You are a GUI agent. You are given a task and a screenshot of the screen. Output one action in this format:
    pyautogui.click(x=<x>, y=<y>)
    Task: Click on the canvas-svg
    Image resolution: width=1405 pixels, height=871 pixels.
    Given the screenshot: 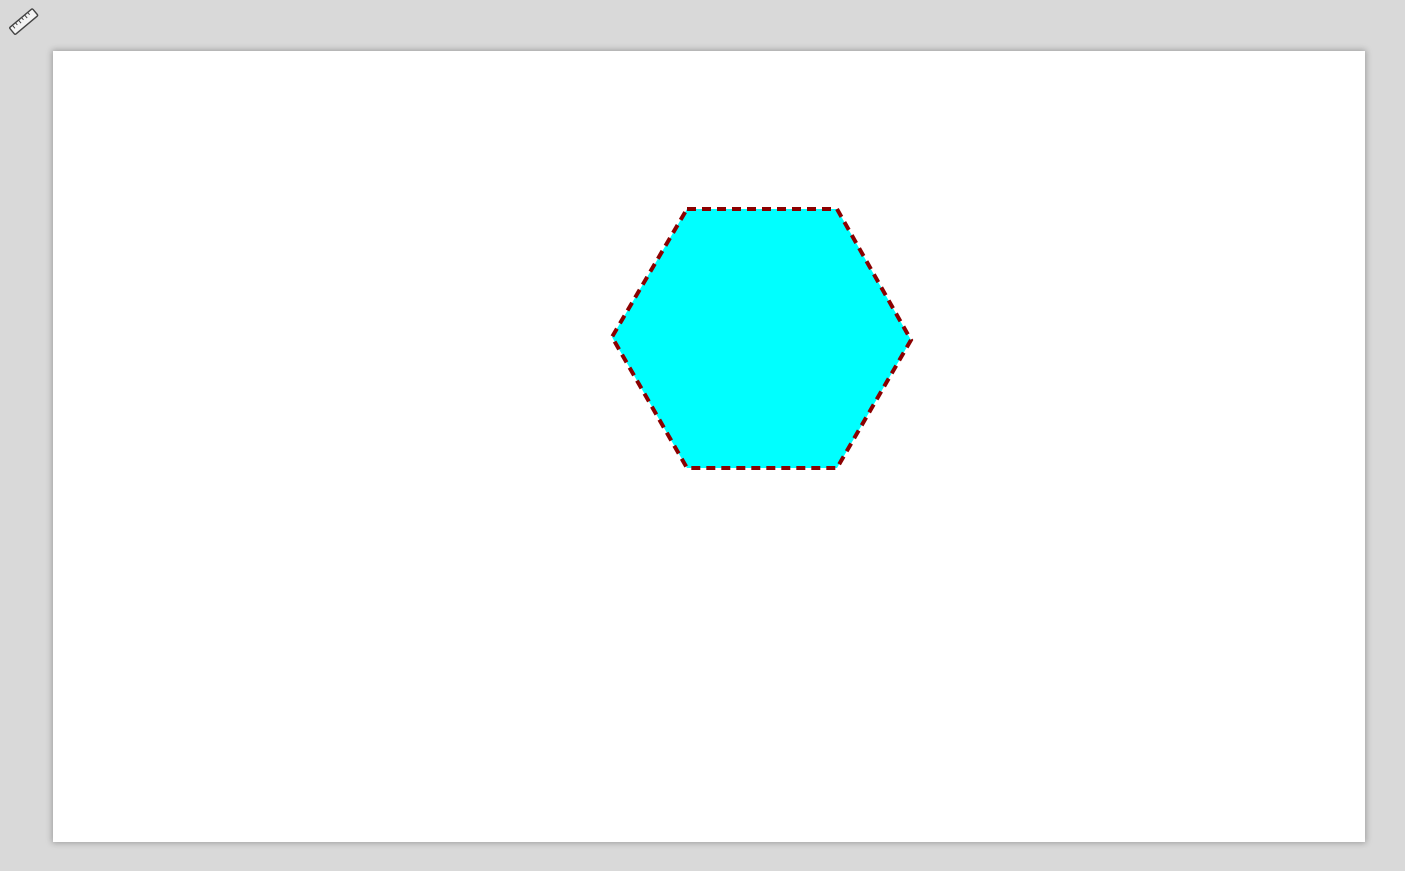 What is the action you would take?
    pyautogui.click(x=761, y=338)
    